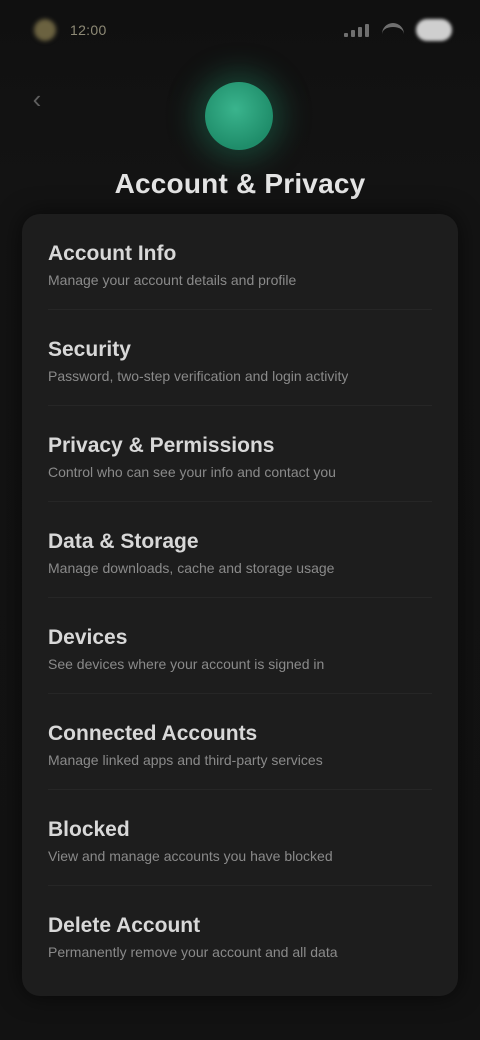  What do you see at coordinates (123, 541) in the screenshot?
I see `row-title: Data & Storage` at bounding box center [123, 541].